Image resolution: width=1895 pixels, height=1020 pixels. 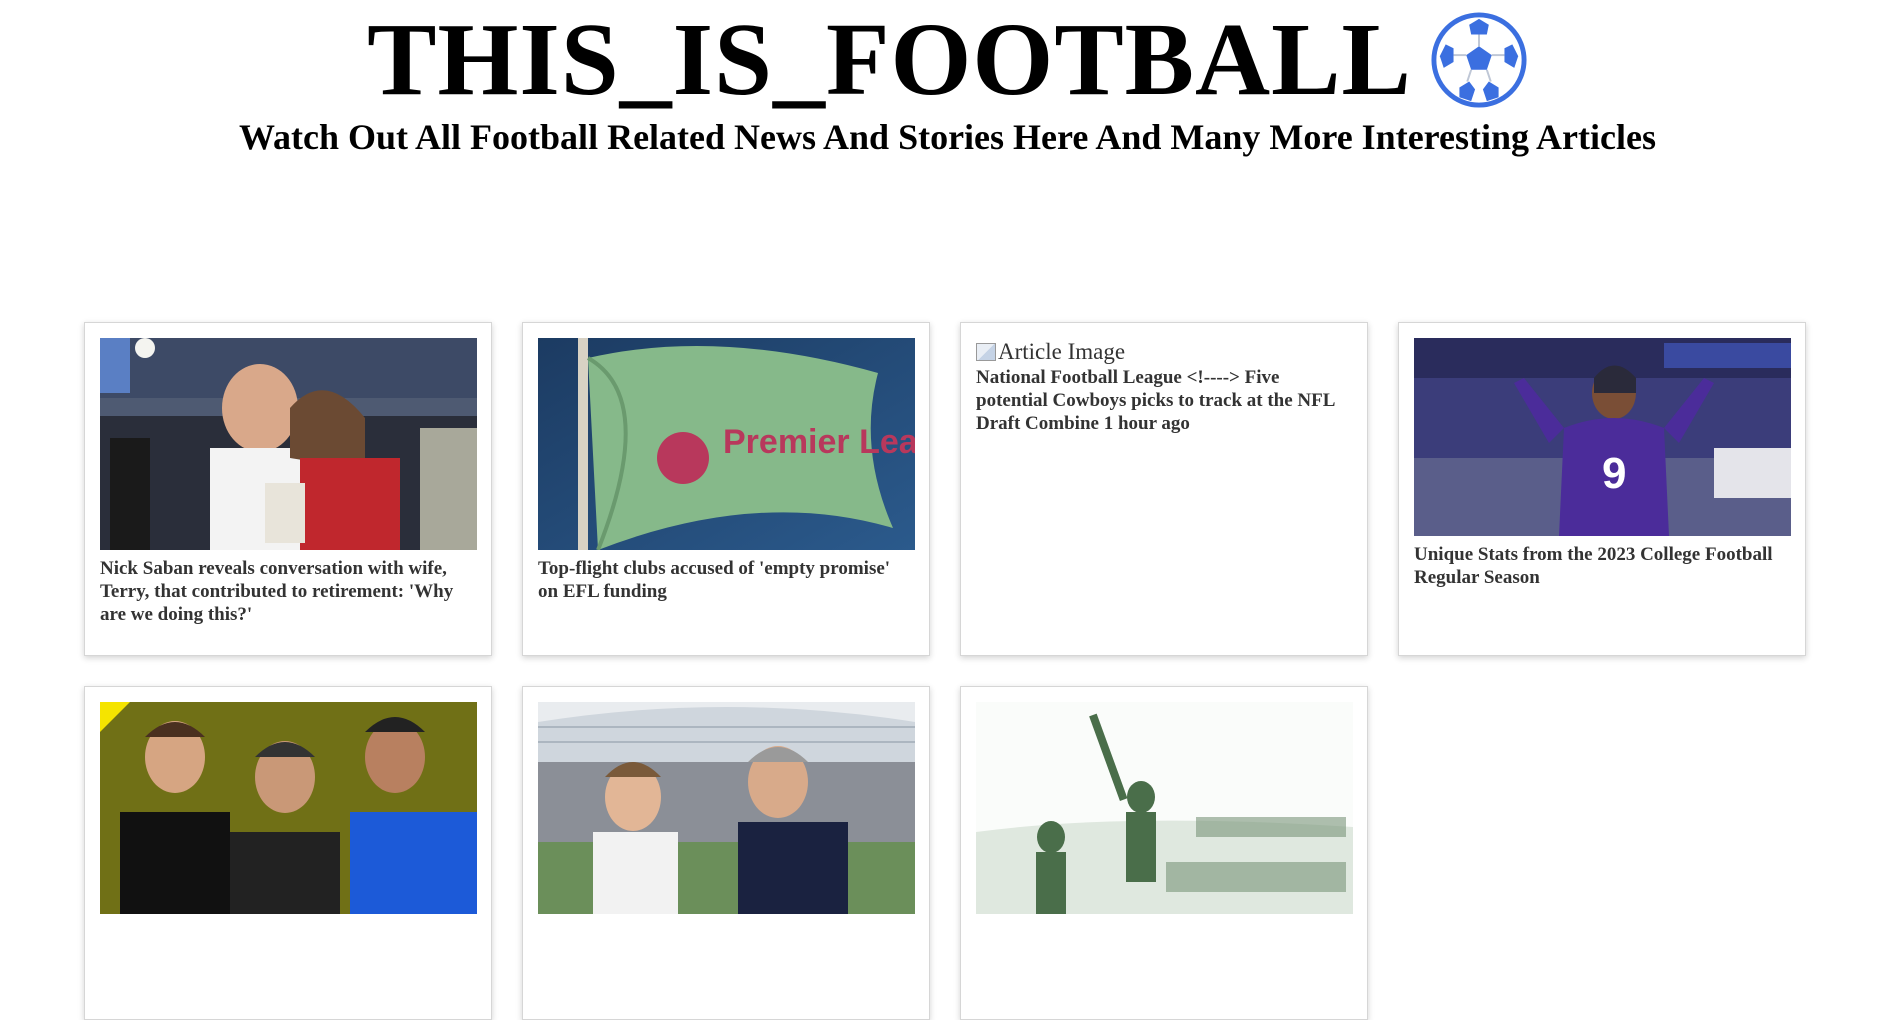 What do you see at coordinates (1614, 473) in the screenshot?
I see `jersey-number: 9` at bounding box center [1614, 473].